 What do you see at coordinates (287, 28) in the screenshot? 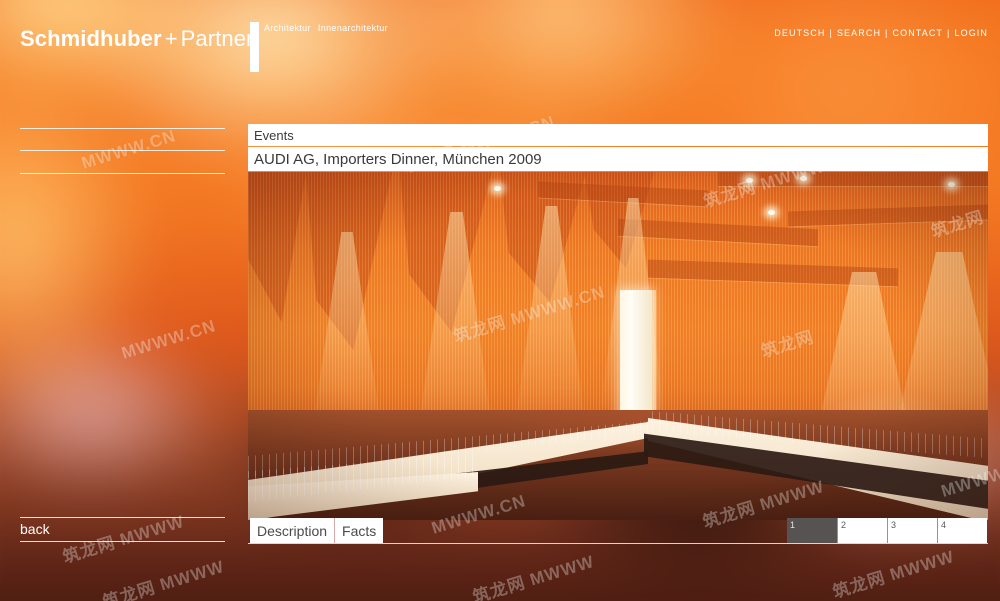
I see `tagline-architektur: Architektur` at bounding box center [287, 28].